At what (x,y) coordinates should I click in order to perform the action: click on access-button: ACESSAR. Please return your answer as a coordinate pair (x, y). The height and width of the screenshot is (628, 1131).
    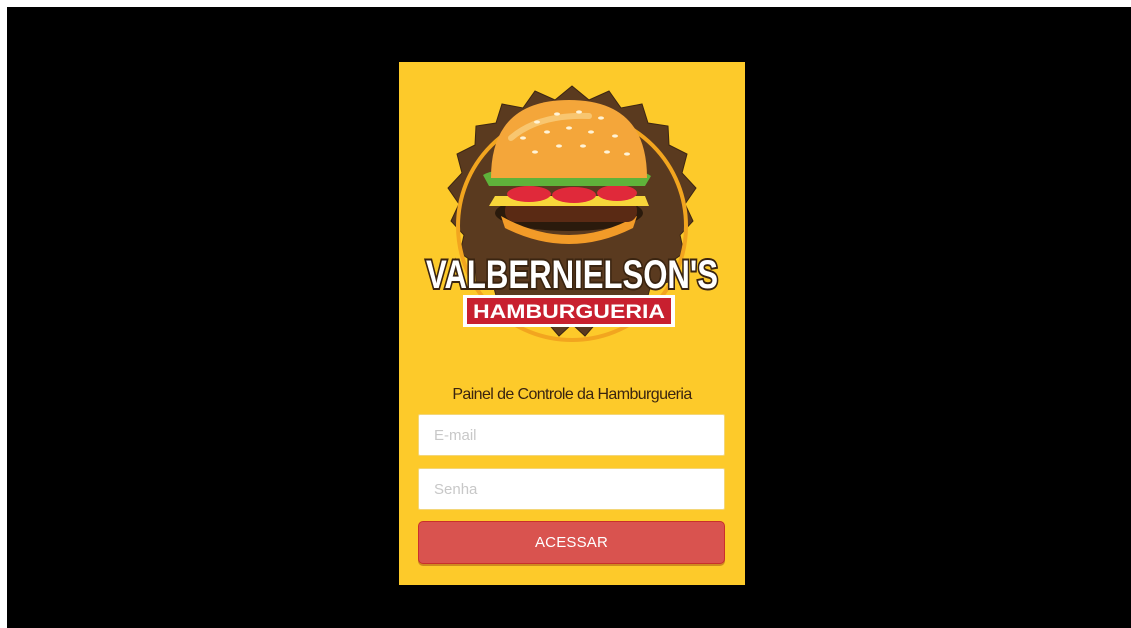
    Looking at the image, I should click on (571, 542).